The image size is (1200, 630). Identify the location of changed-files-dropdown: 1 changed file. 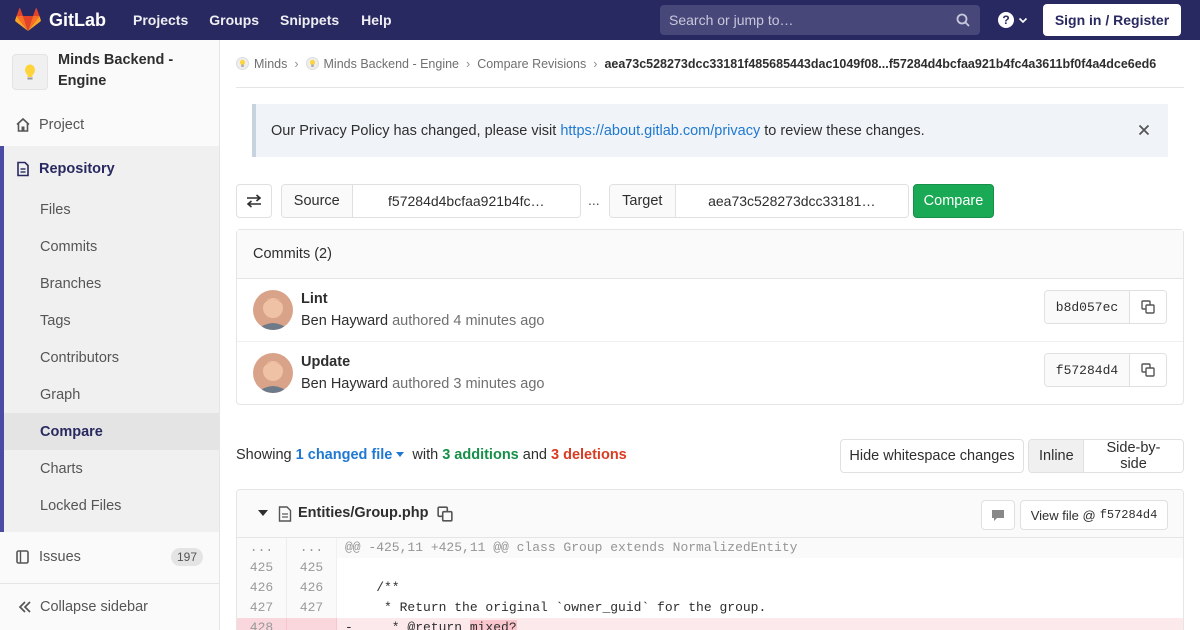
(352, 455).